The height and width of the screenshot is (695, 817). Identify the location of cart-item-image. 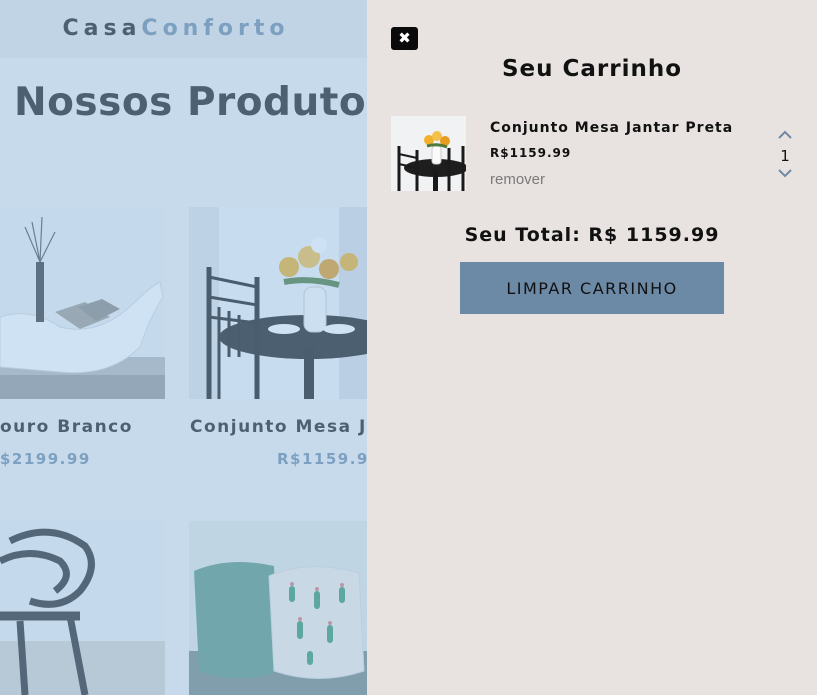
(428, 153).